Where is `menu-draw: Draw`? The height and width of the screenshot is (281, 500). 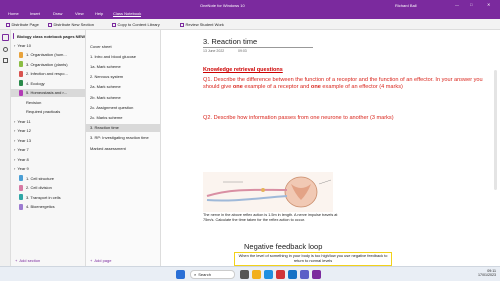 menu-draw: Draw is located at coordinates (57, 13).